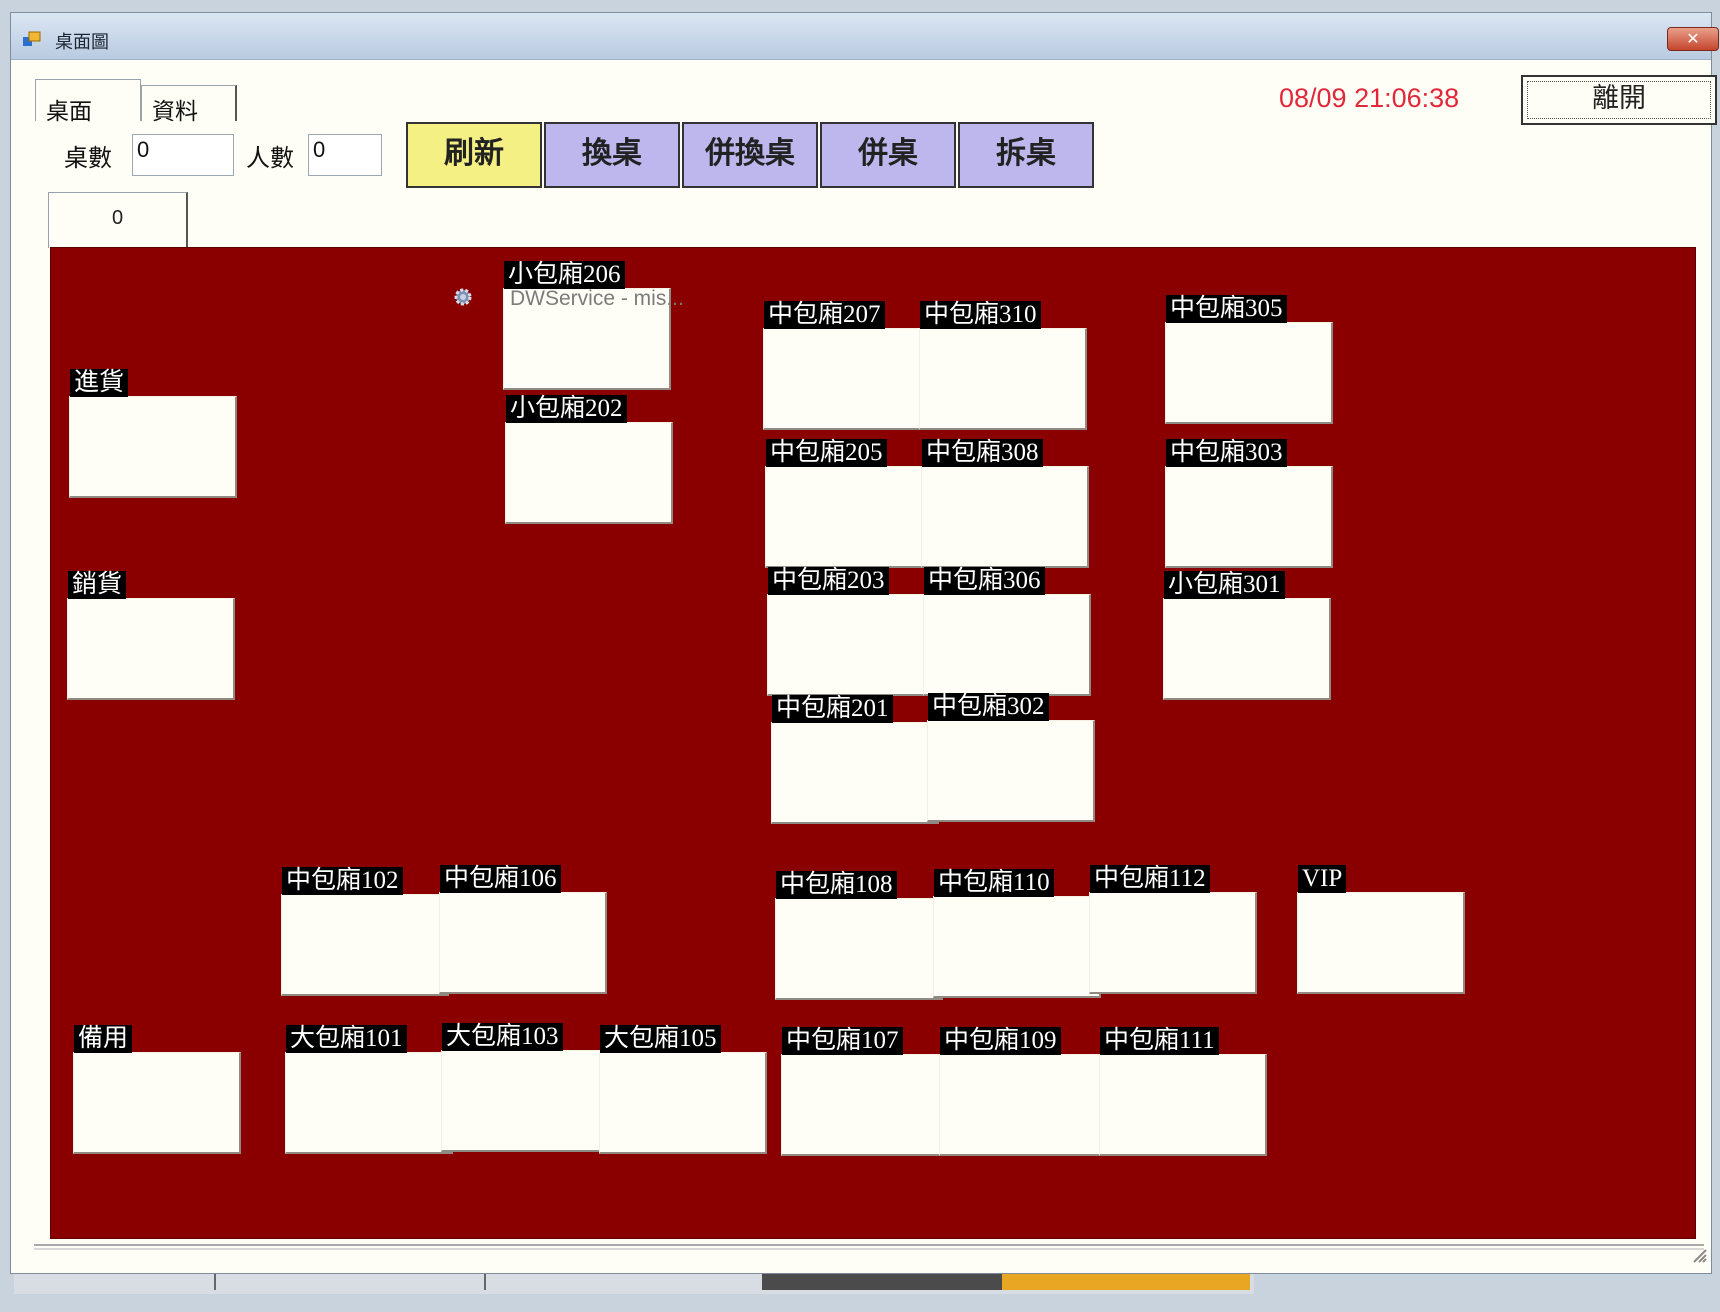 This screenshot has width=1720, height=1312. I want to click on table-card: 中包廂308, so click(1005, 503).